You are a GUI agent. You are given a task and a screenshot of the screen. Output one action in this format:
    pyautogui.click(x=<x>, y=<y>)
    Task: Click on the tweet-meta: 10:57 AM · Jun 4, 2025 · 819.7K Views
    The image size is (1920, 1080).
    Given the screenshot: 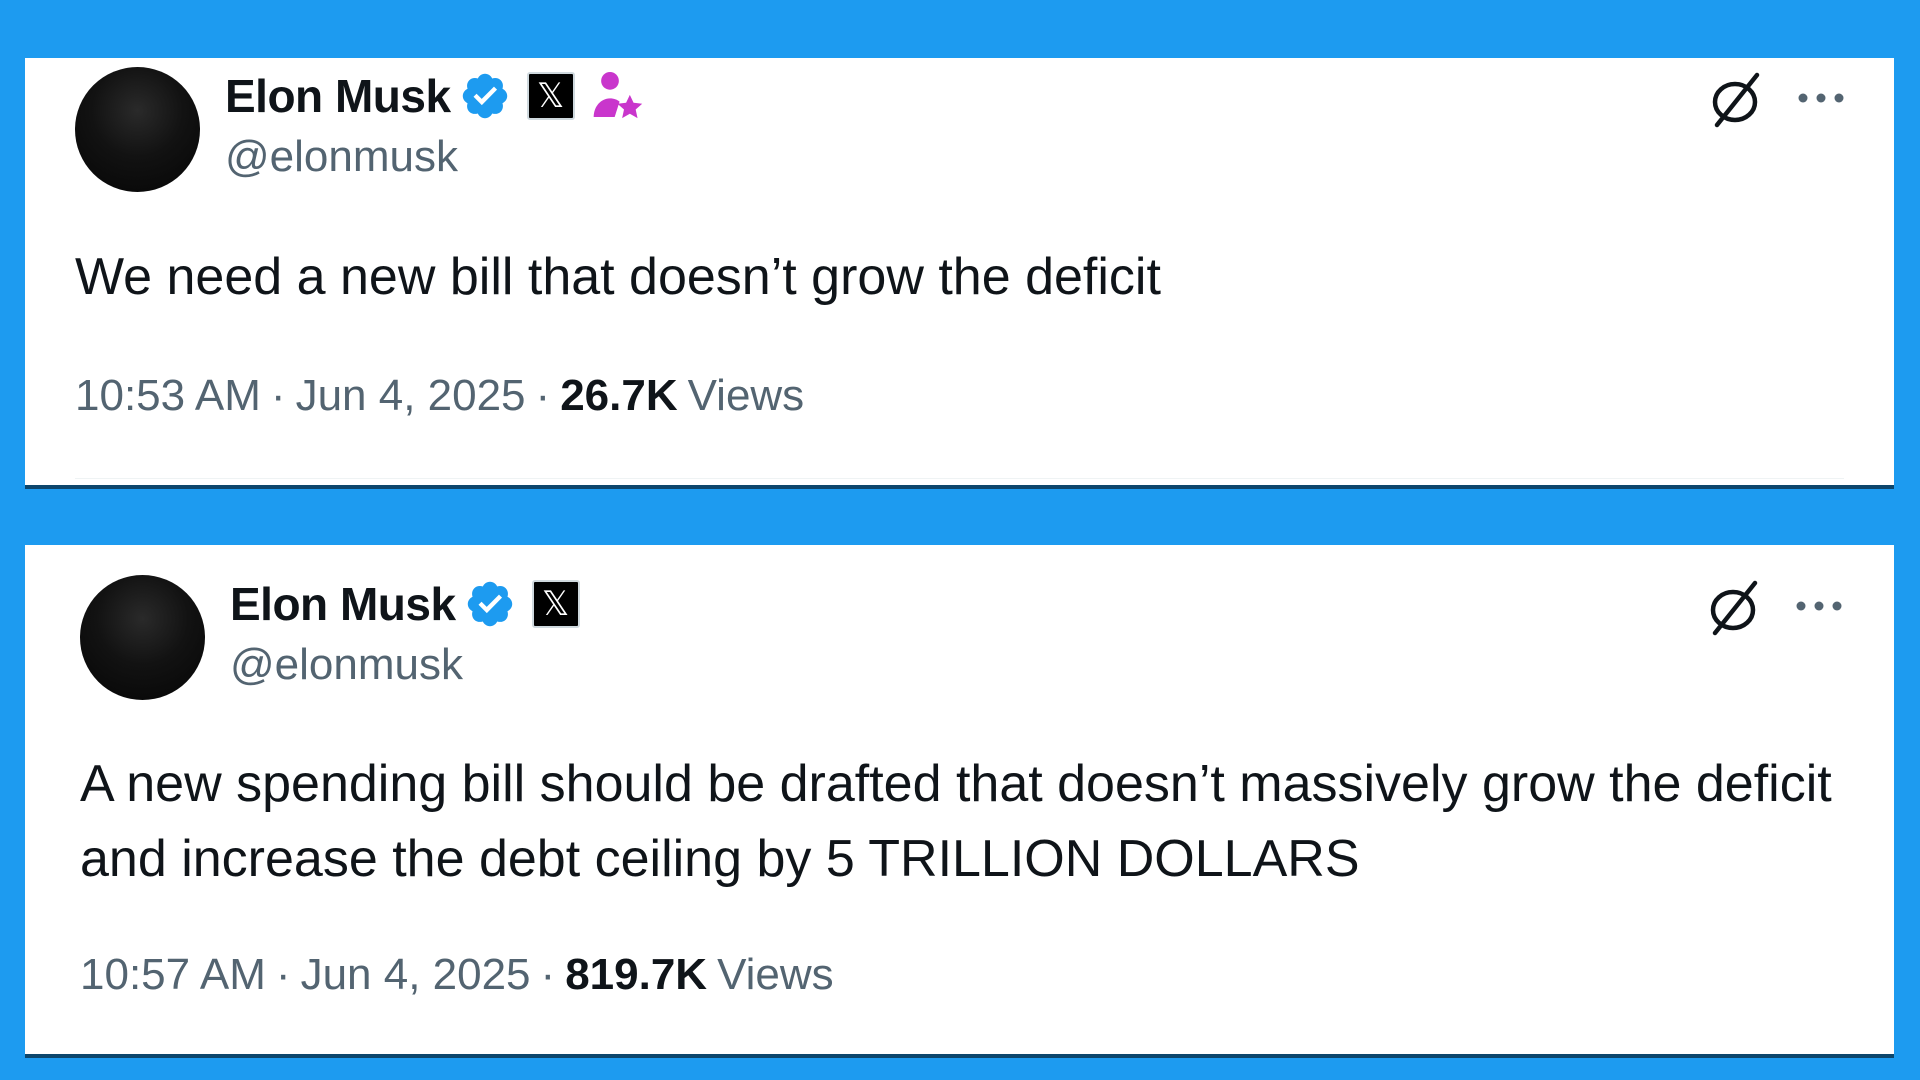 What is the action you would take?
    pyautogui.click(x=457, y=975)
    